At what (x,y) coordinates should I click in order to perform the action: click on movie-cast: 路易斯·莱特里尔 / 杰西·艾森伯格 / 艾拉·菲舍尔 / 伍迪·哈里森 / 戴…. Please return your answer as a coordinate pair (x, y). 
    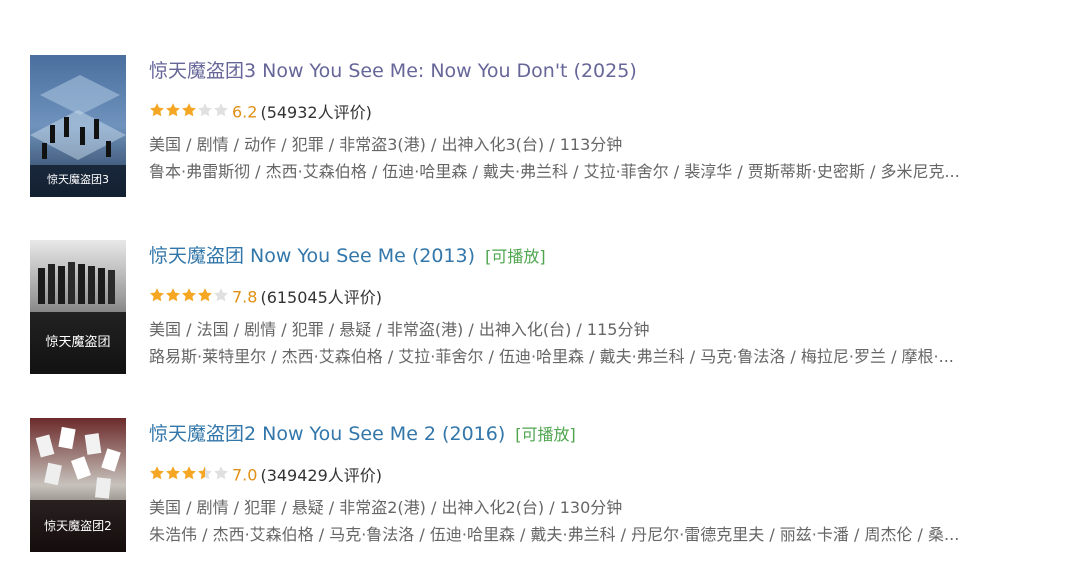
    Looking at the image, I should click on (551, 356).